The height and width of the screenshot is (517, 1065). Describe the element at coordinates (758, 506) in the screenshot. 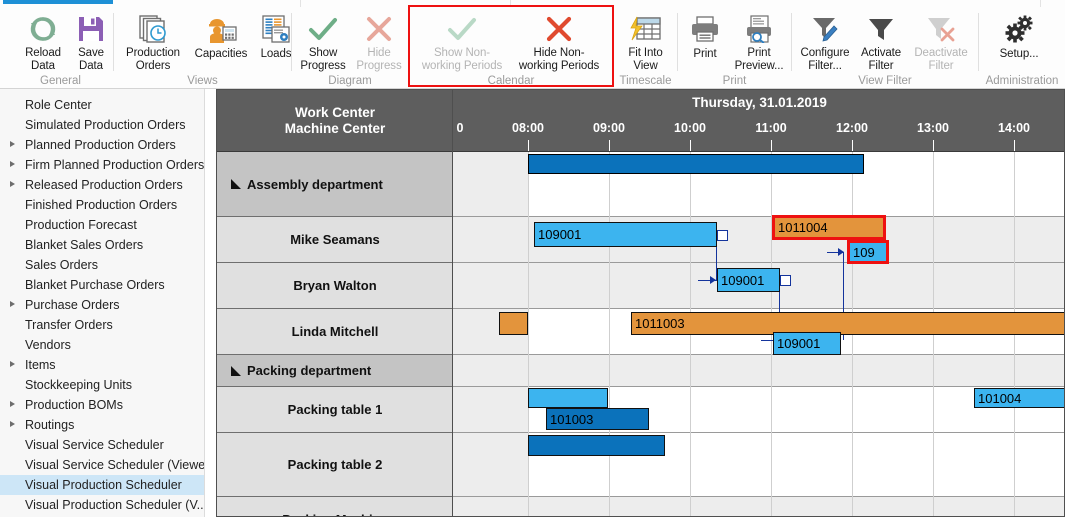

I see `gantt-row-packing-machine` at that location.